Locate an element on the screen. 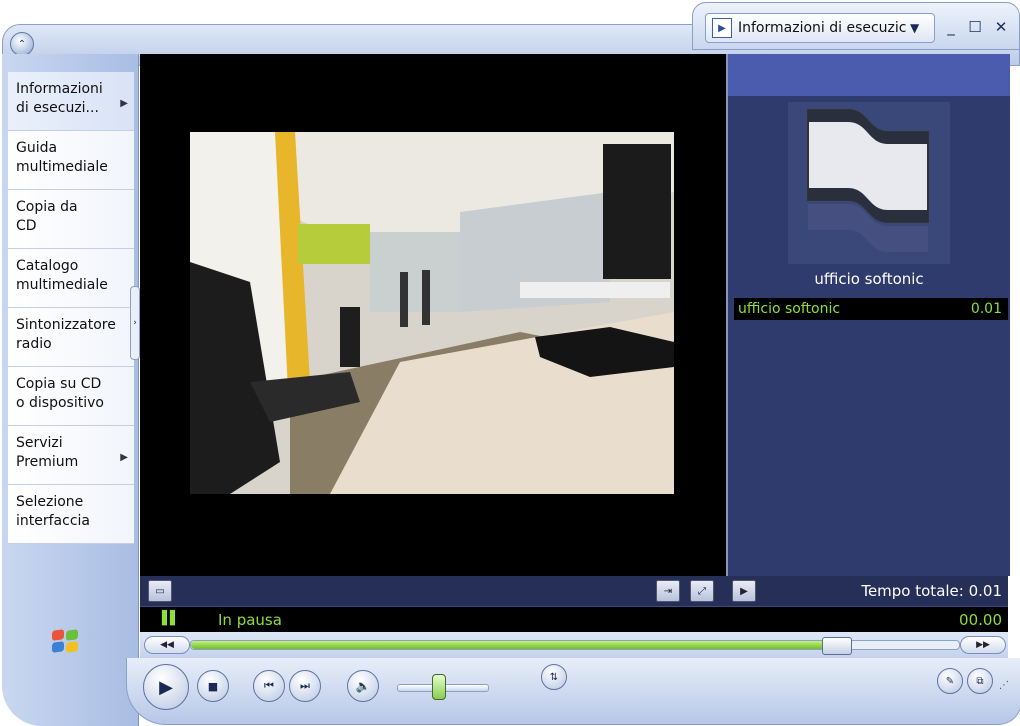  chevron-circle-icon: ⌃ is located at coordinates (22, 44).